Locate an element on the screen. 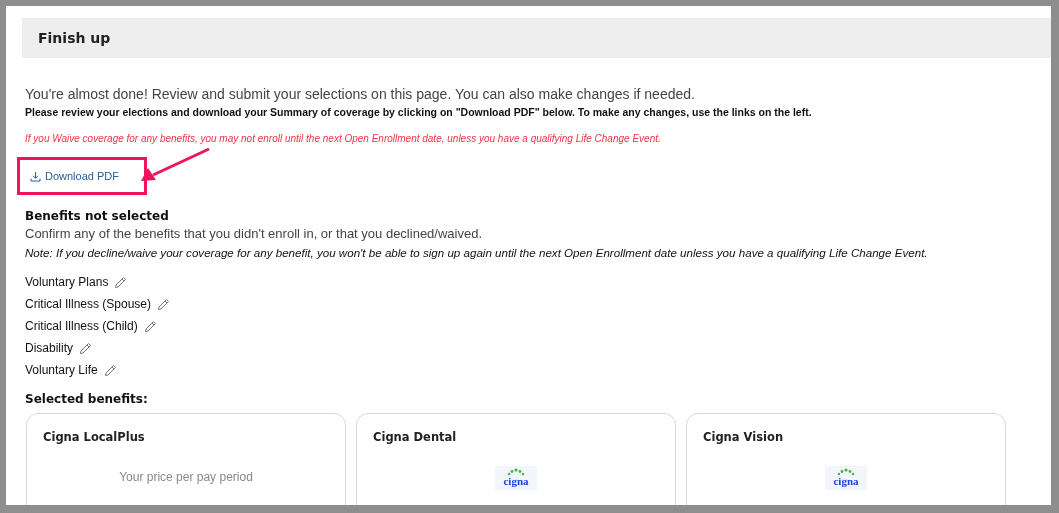  section-heading: Selected benefits: is located at coordinates (87, 399).